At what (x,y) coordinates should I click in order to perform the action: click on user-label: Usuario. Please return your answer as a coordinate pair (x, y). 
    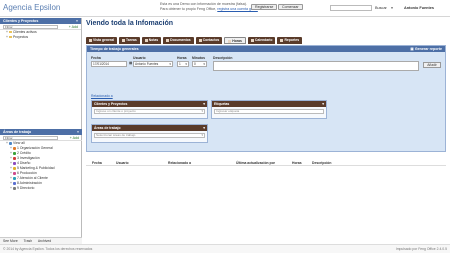
    Looking at the image, I should click on (139, 58).